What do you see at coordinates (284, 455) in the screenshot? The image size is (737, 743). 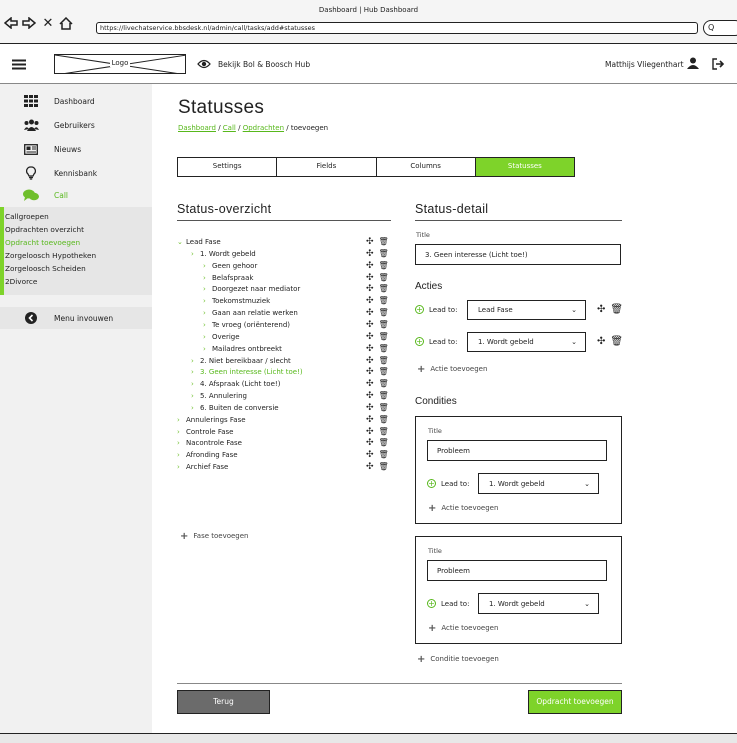 I see `tree-row: › Afronding Fase ✣🗑` at bounding box center [284, 455].